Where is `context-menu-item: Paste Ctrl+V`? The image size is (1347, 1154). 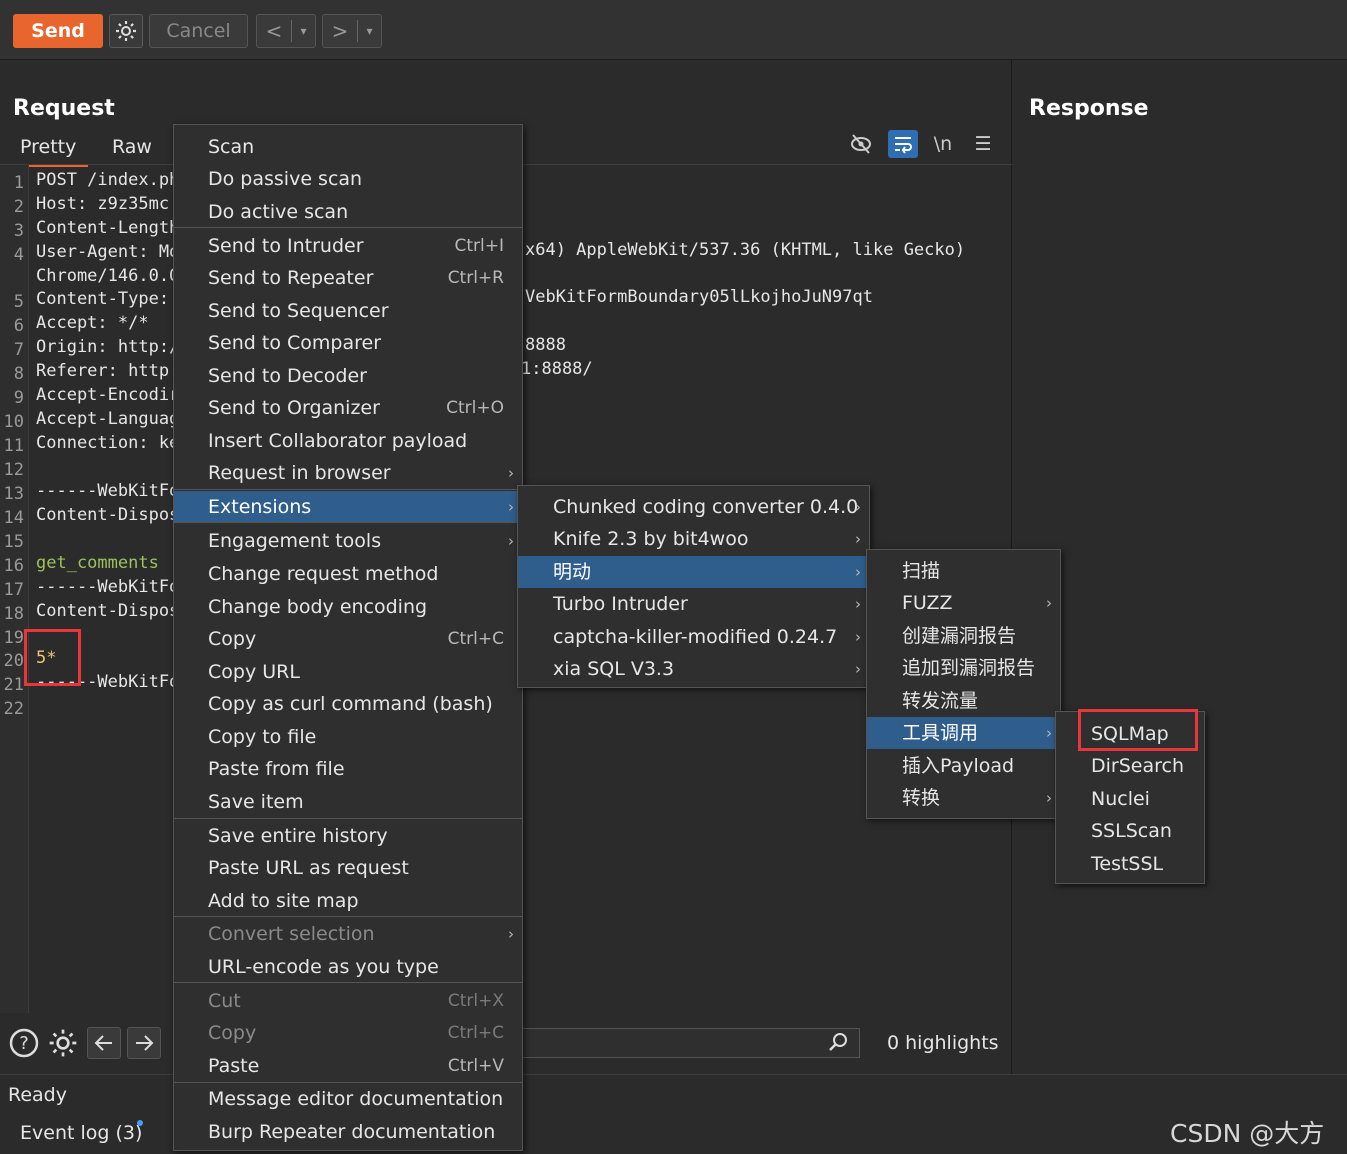
context-menu-item: Paste Ctrl+V is located at coordinates (348, 1066).